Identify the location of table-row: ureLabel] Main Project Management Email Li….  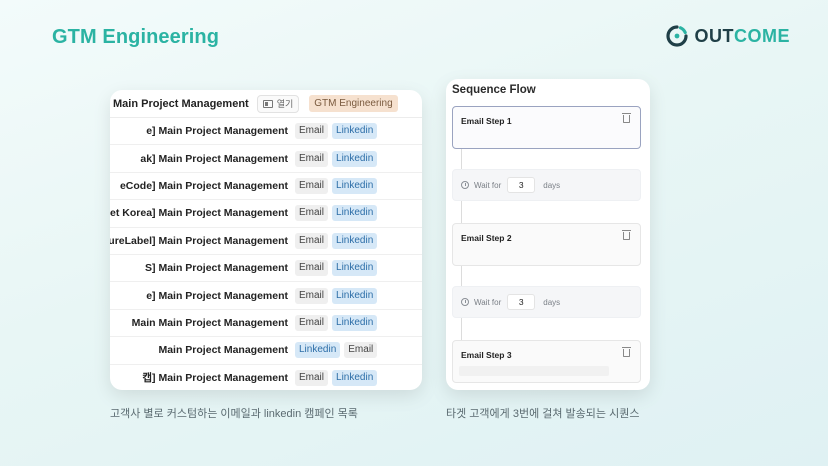
(266, 241).